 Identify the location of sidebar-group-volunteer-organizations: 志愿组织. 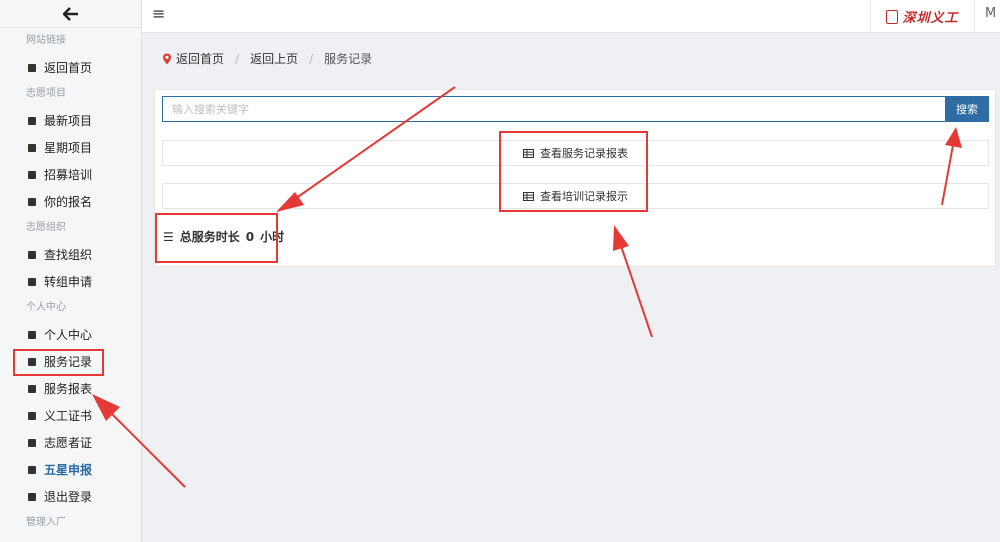
(46, 227).